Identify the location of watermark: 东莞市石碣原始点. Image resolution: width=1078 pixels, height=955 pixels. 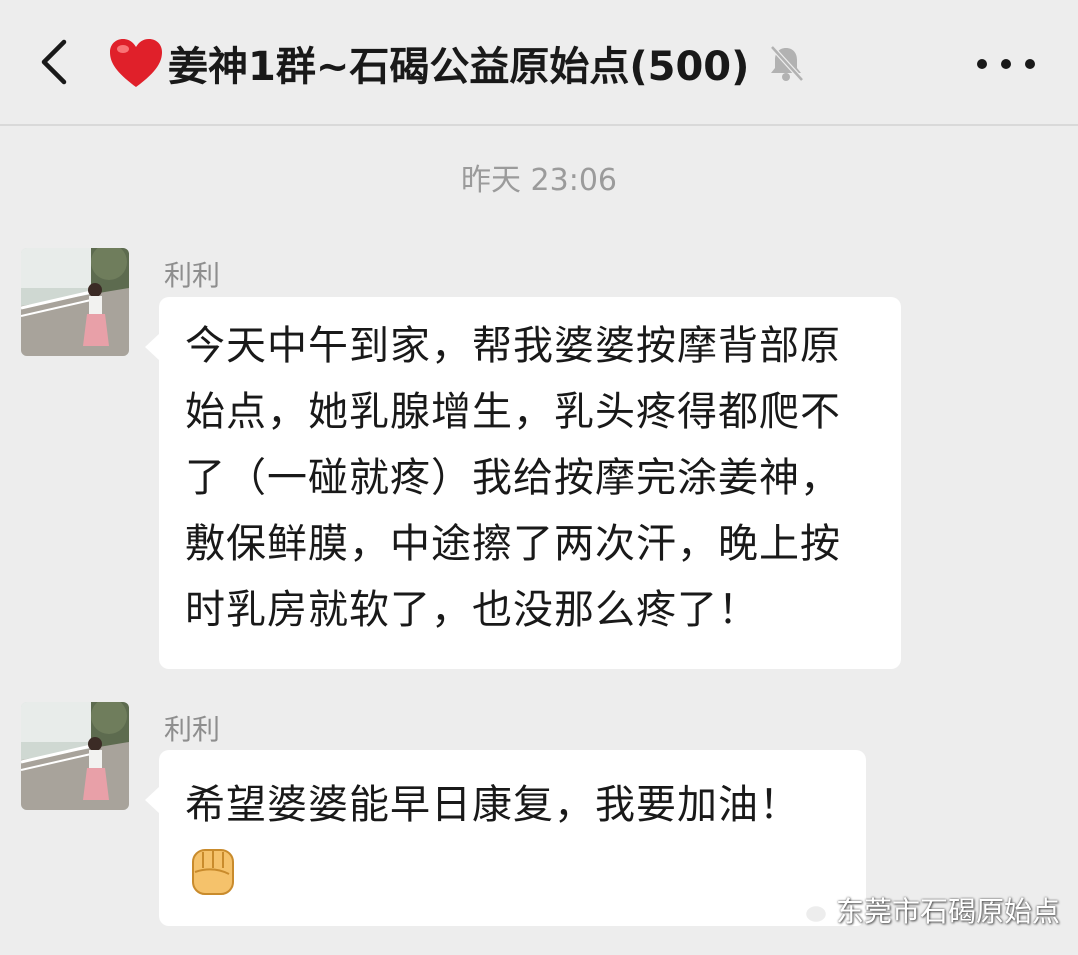
(925, 910).